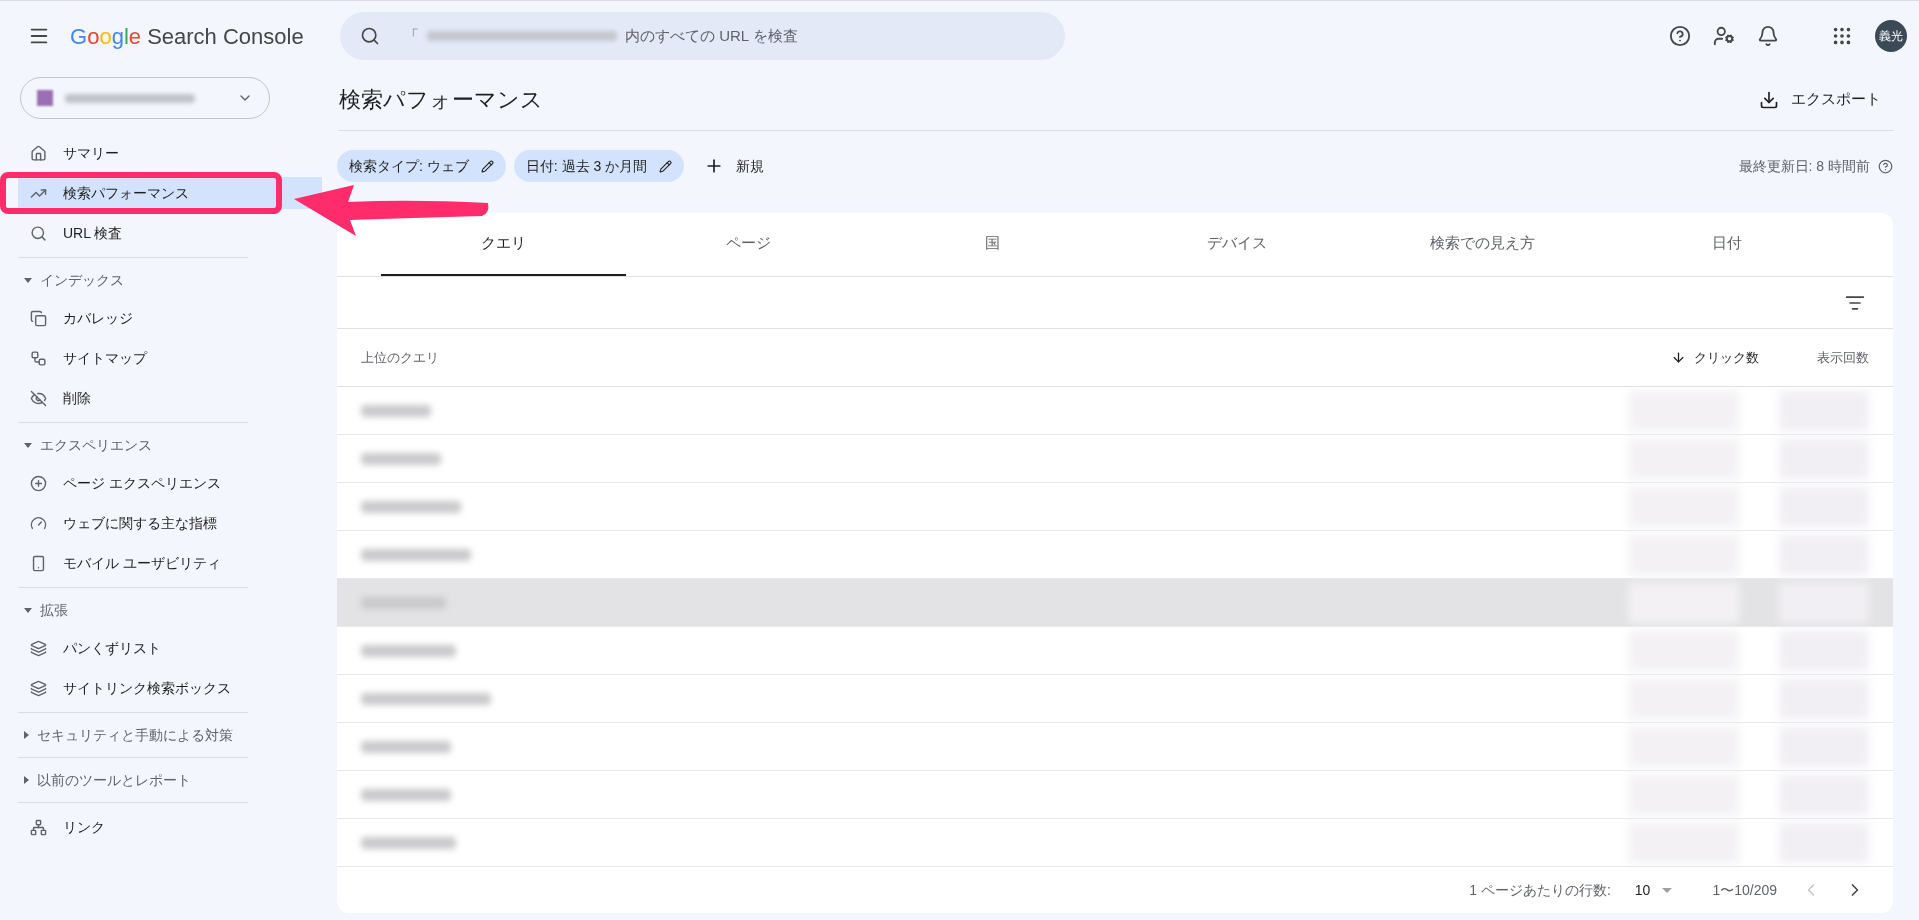 Image resolution: width=1919 pixels, height=920 pixels. What do you see at coordinates (1694, 357) in the screenshot?
I see `column-header: クリック数` at bounding box center [1694, 357].